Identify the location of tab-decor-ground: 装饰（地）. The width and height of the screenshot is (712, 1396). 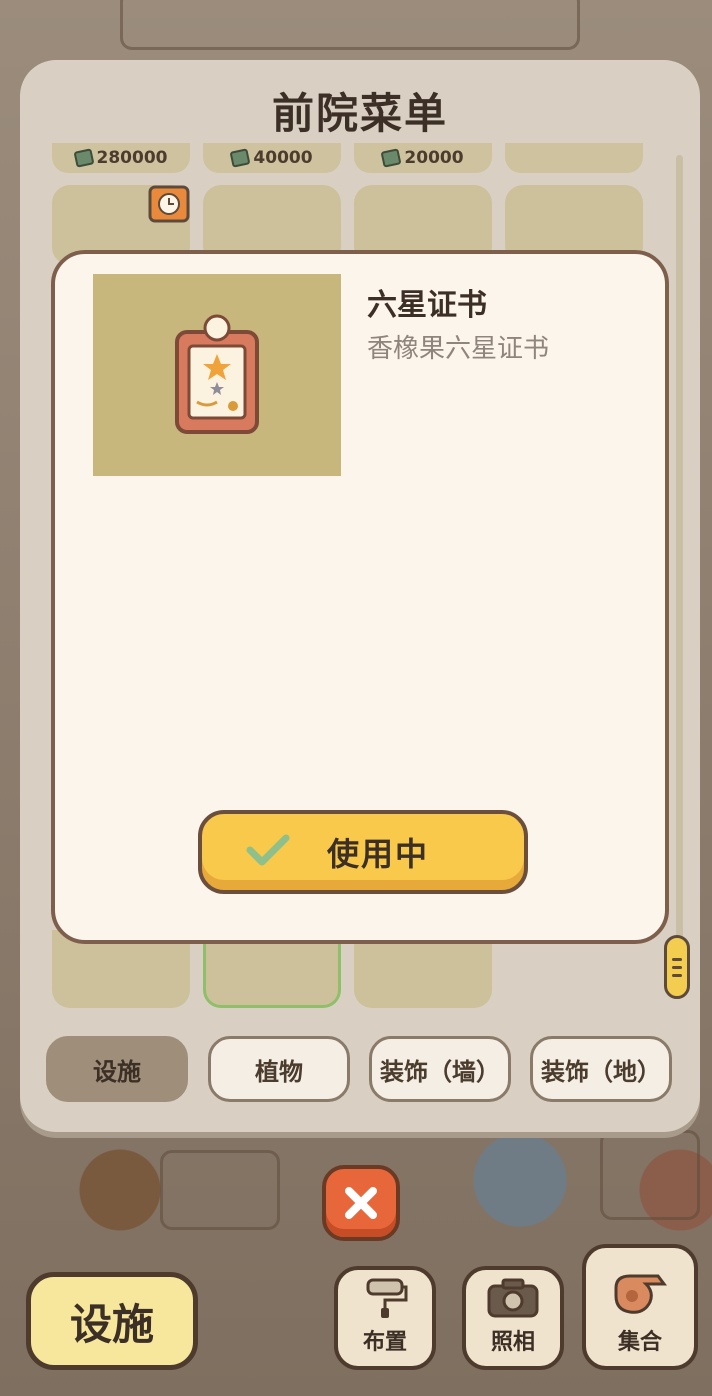
(601, 1069).